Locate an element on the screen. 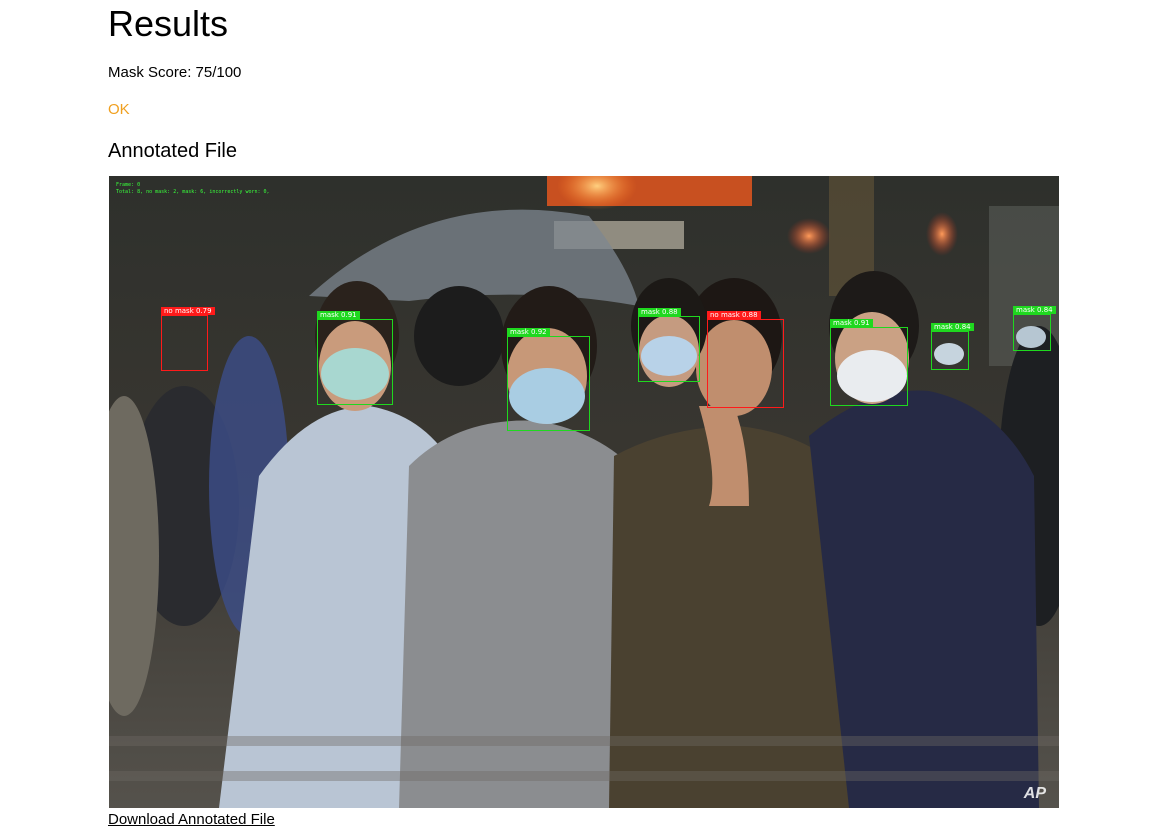 This screenshot has height=831, width=1176. detection-label: mask 0.88 is located at coordinates (659, 312).